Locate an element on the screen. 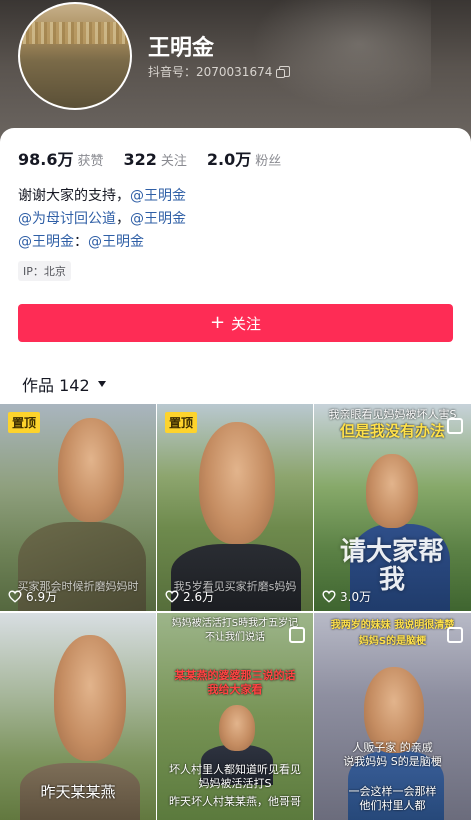 This screenshot has width=471, height=820. stat-following-label: 关注 is located at coordinates (173, 161).